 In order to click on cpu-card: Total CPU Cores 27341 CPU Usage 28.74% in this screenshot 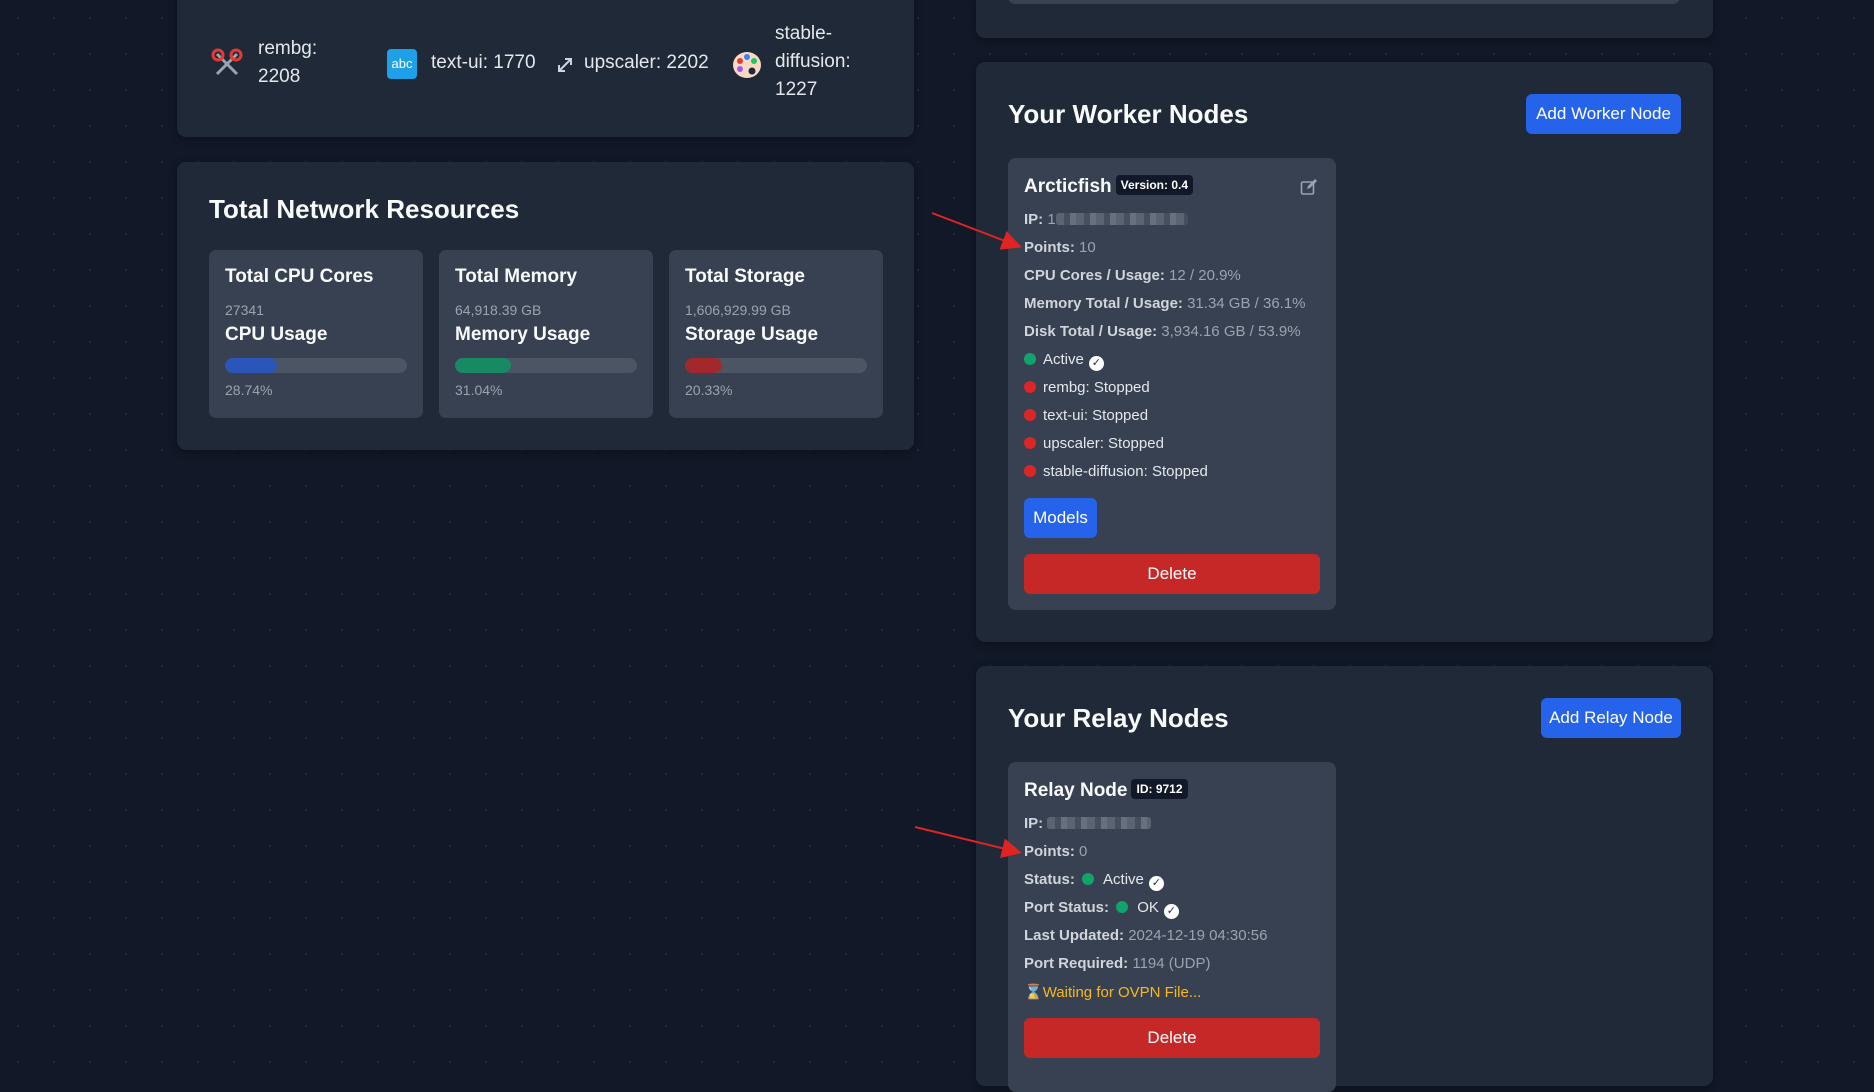, I will do `click(316, 334)`.